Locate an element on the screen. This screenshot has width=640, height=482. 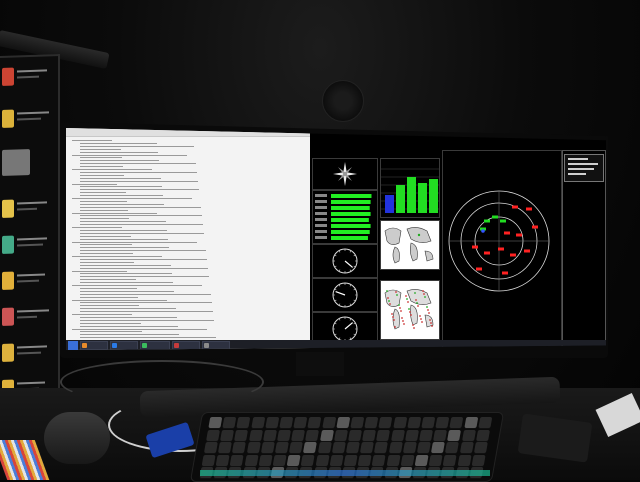
gauge-needle is located at coordinates (340, 293).